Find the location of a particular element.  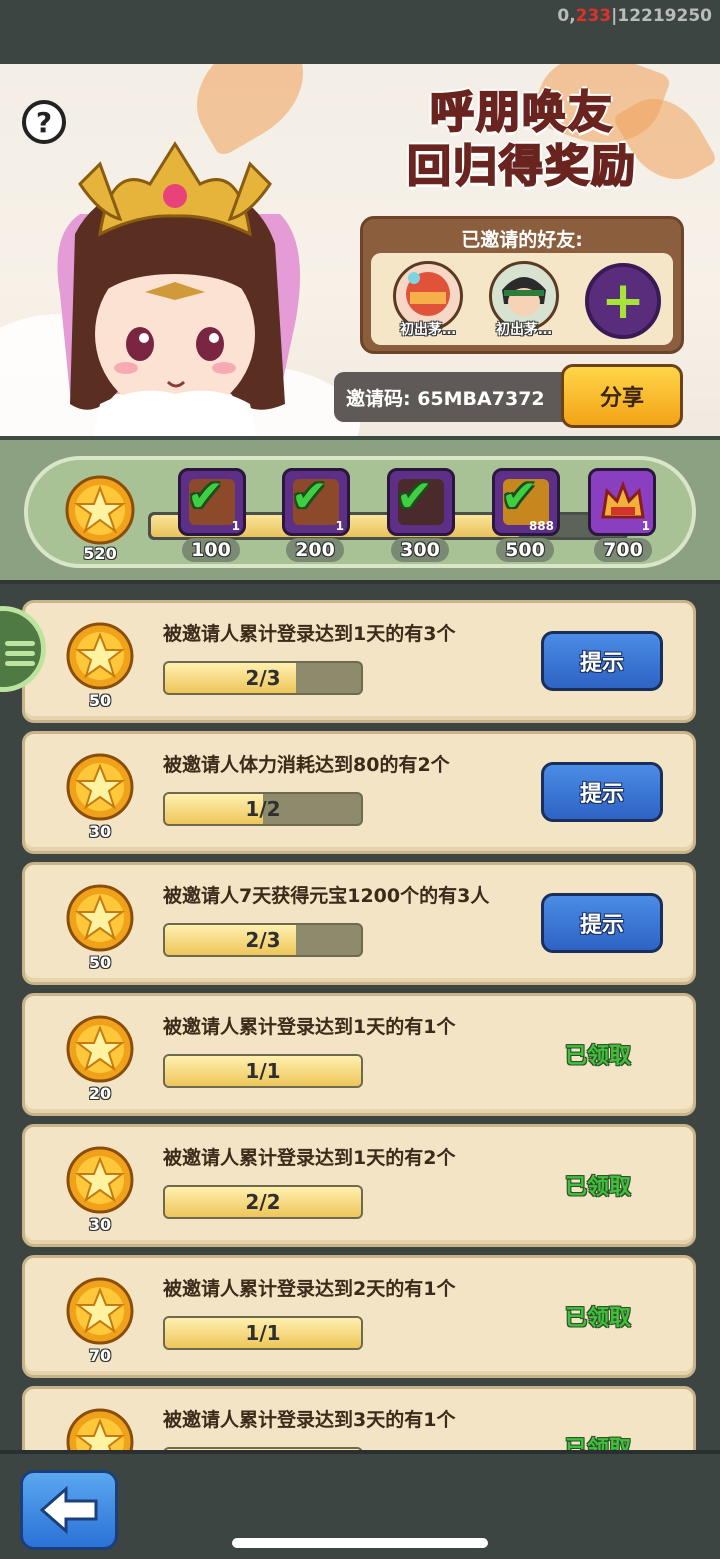

task-description: 被邀请人累计登录达到2天的有1个 is located at coordinates (309, 1289).